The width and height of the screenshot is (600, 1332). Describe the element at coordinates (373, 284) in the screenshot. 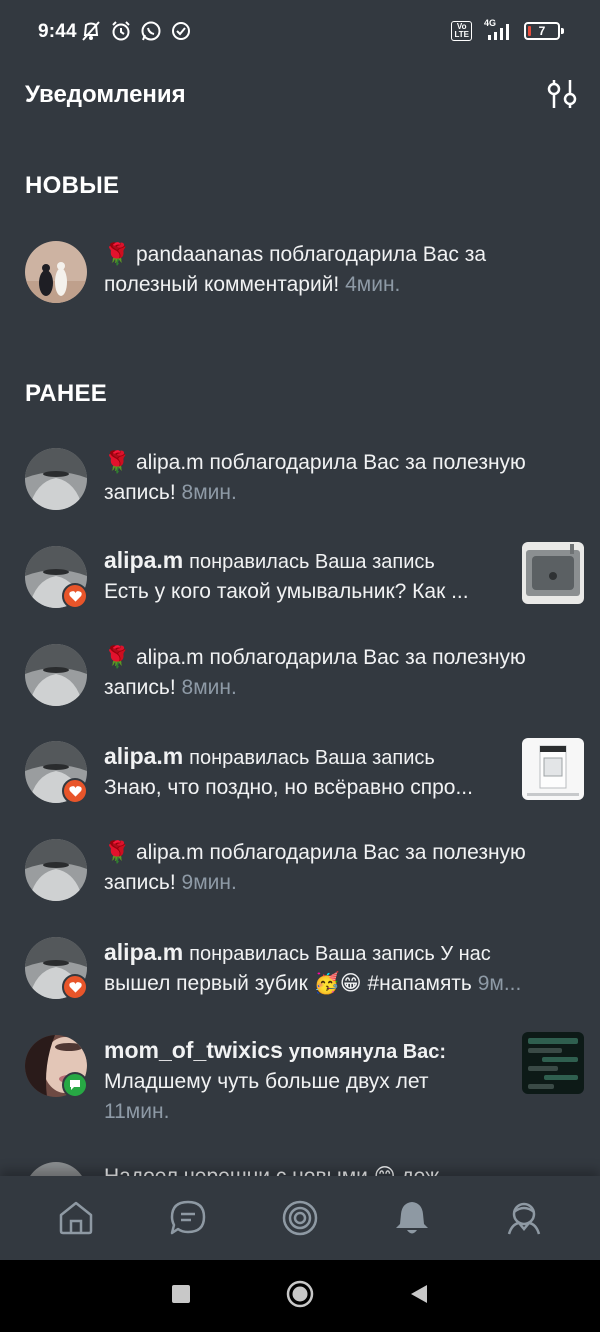

I see `notification-time: 4мин.` at that location.